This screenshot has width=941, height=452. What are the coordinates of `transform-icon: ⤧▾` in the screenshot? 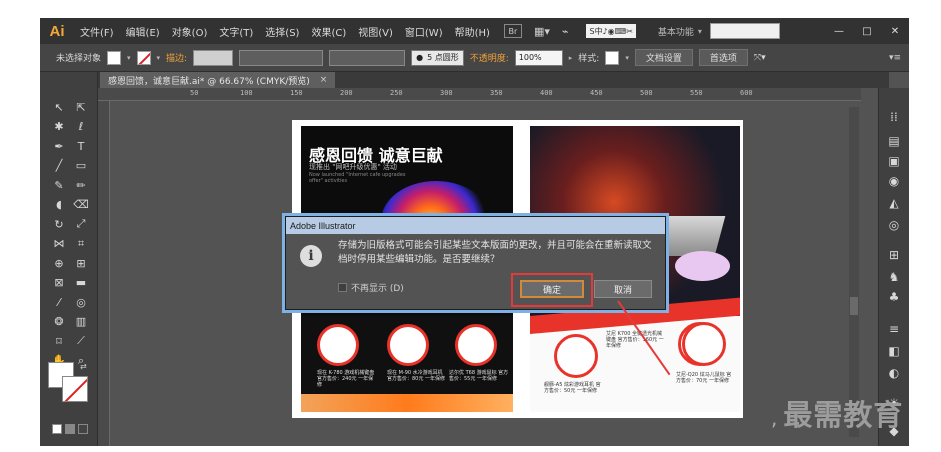 It's located at (760, 58).